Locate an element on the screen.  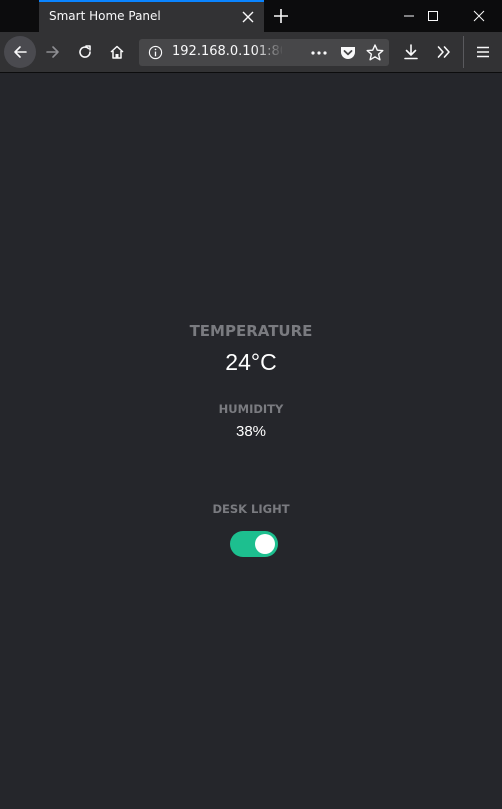
url-bar: 192.168.0.101:8080 is located at coordinates (264, 52).